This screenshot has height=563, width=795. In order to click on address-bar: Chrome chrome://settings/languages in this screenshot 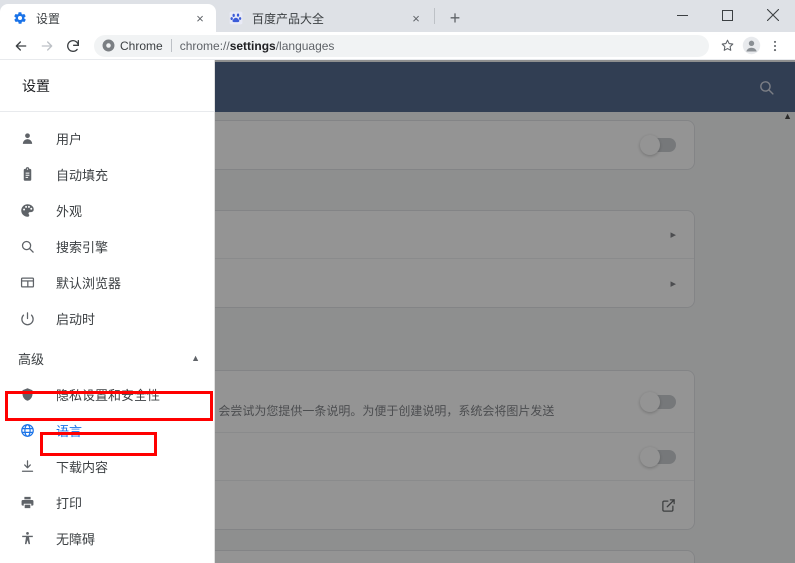, I will do `click(401, 45)`.